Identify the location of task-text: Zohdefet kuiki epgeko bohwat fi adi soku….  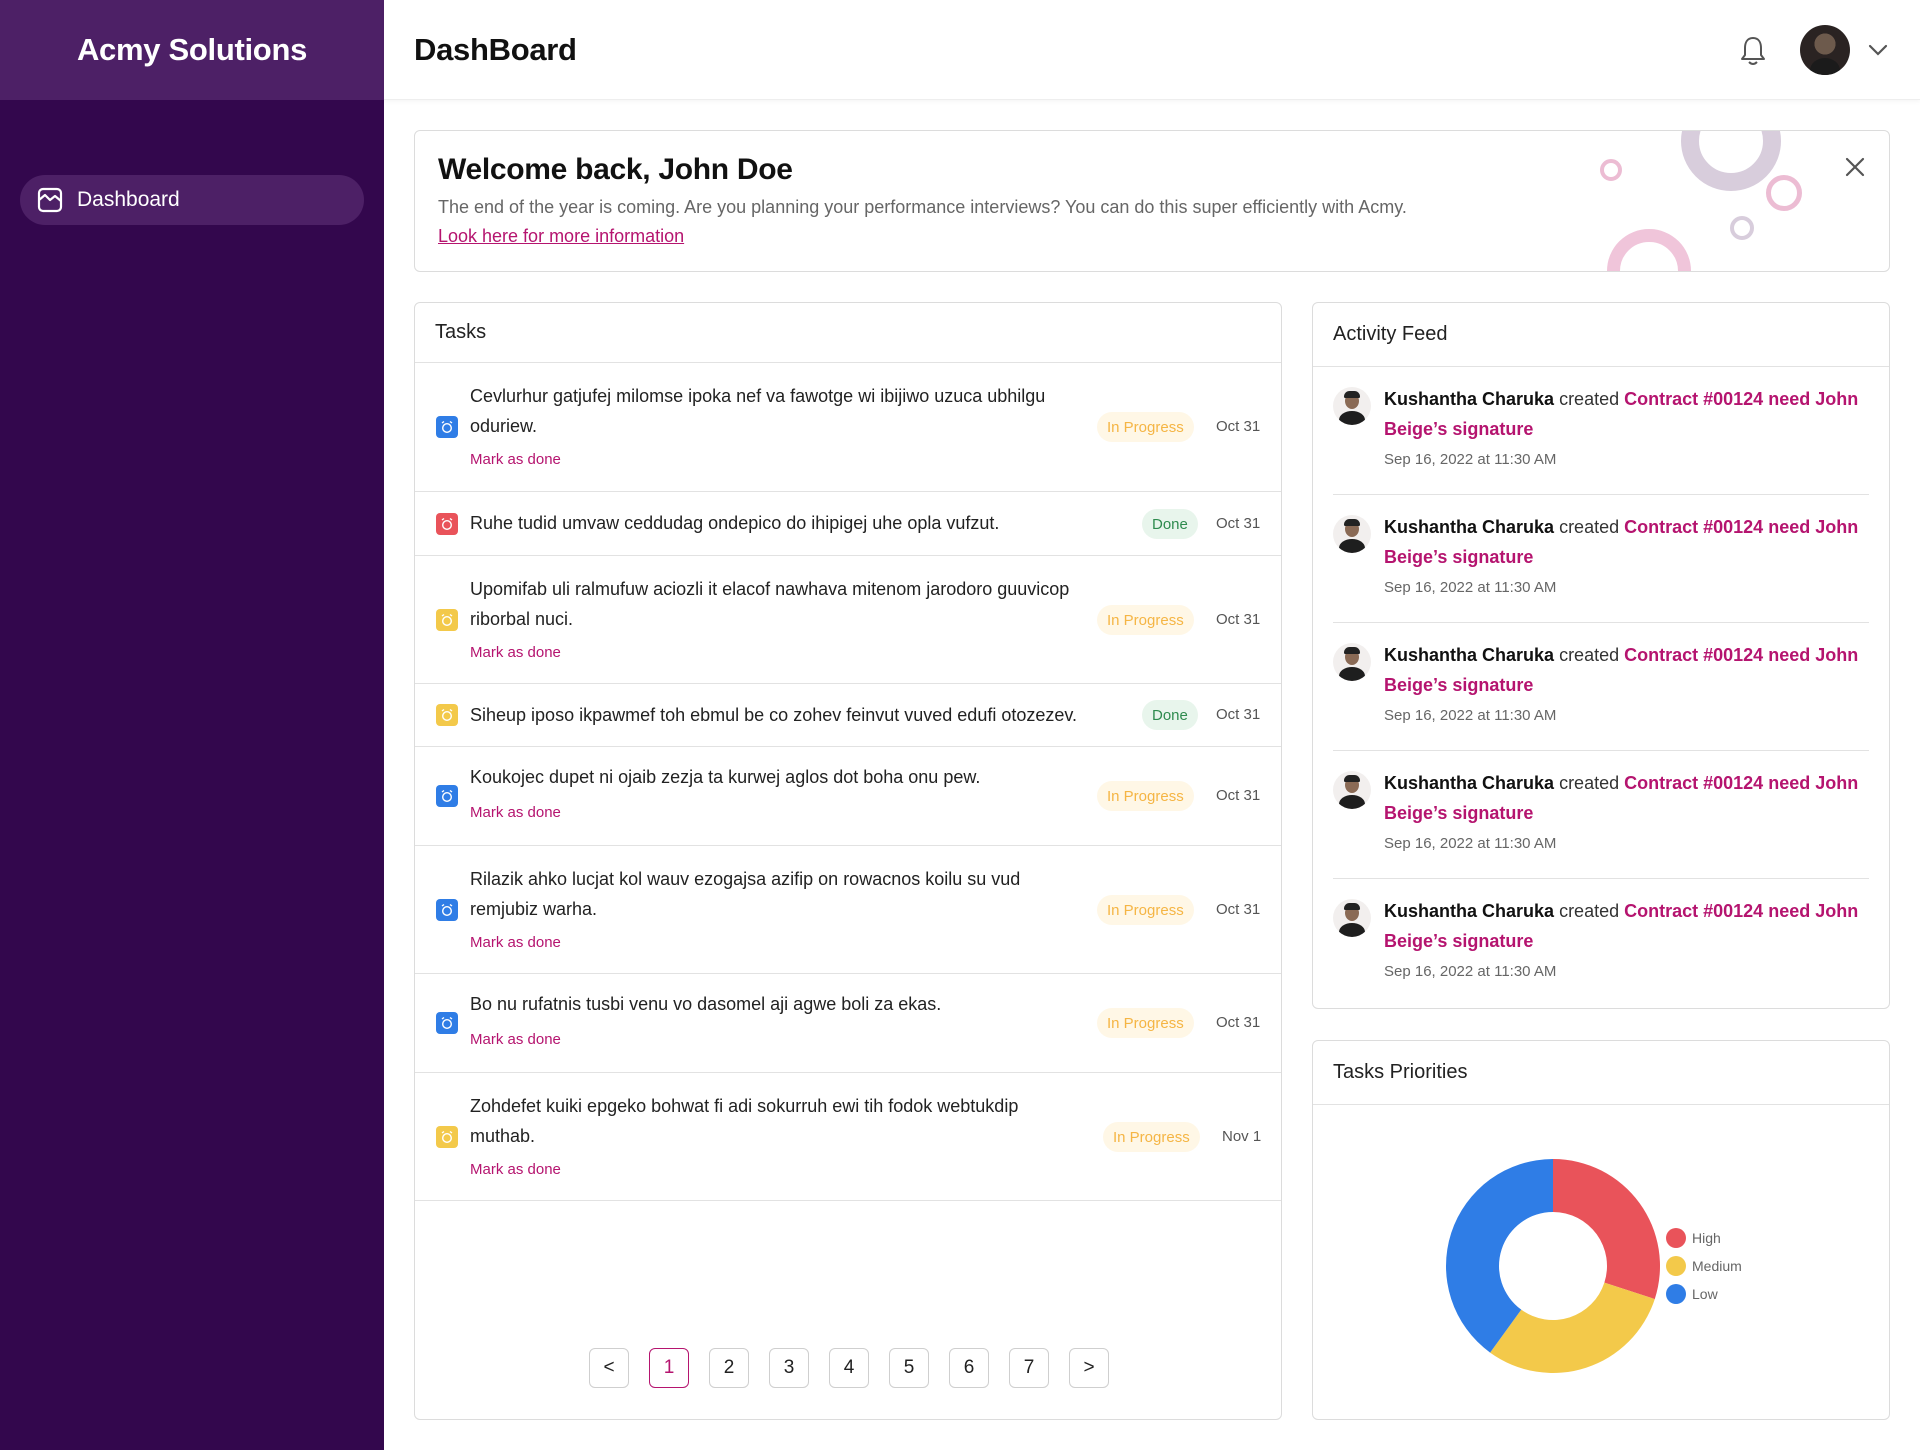
(744, 1121).